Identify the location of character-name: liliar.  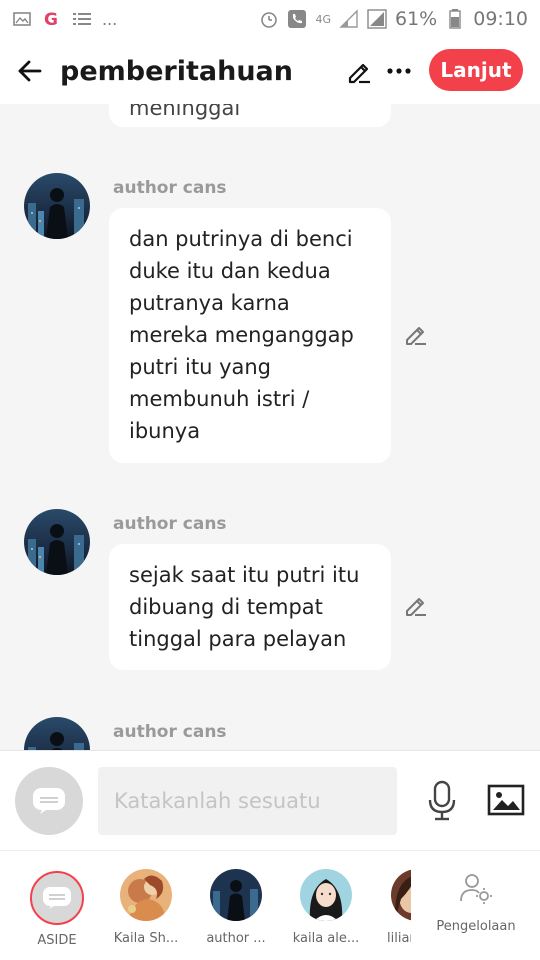
(399, 938).